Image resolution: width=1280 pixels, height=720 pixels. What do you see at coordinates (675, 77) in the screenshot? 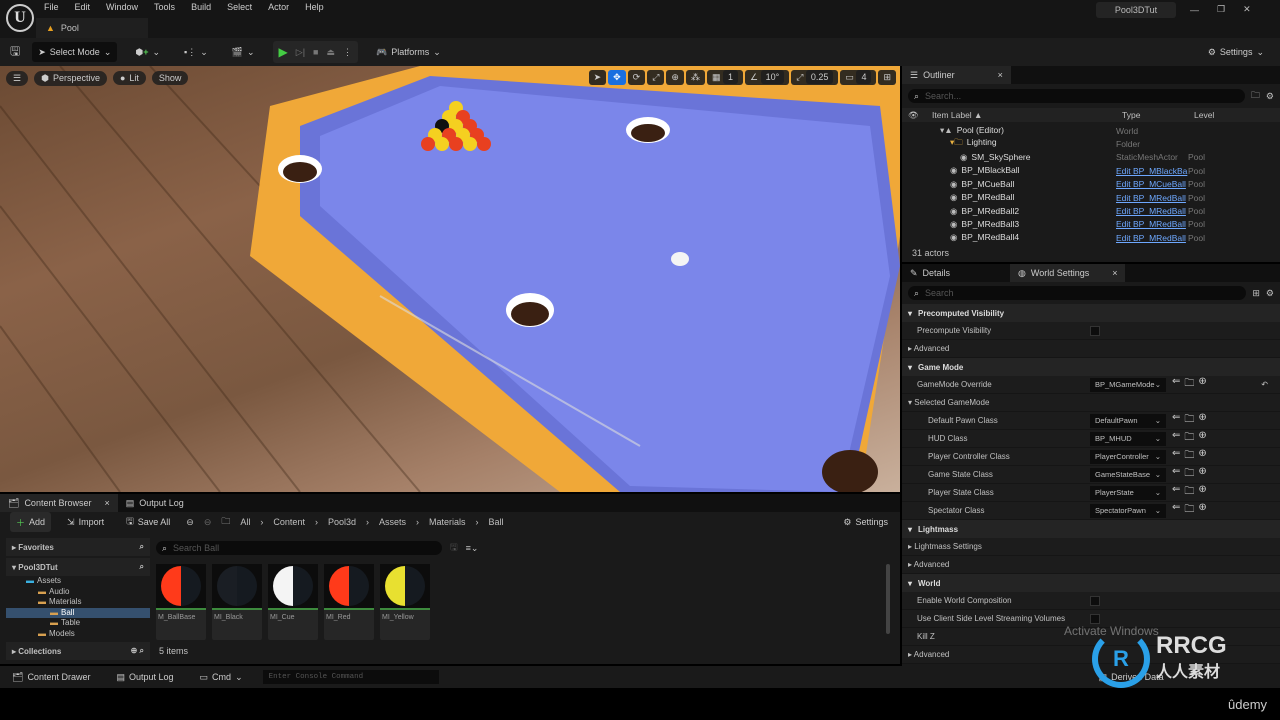
I see `world-space-icon: ⊕` at bounding box center [675, 77].